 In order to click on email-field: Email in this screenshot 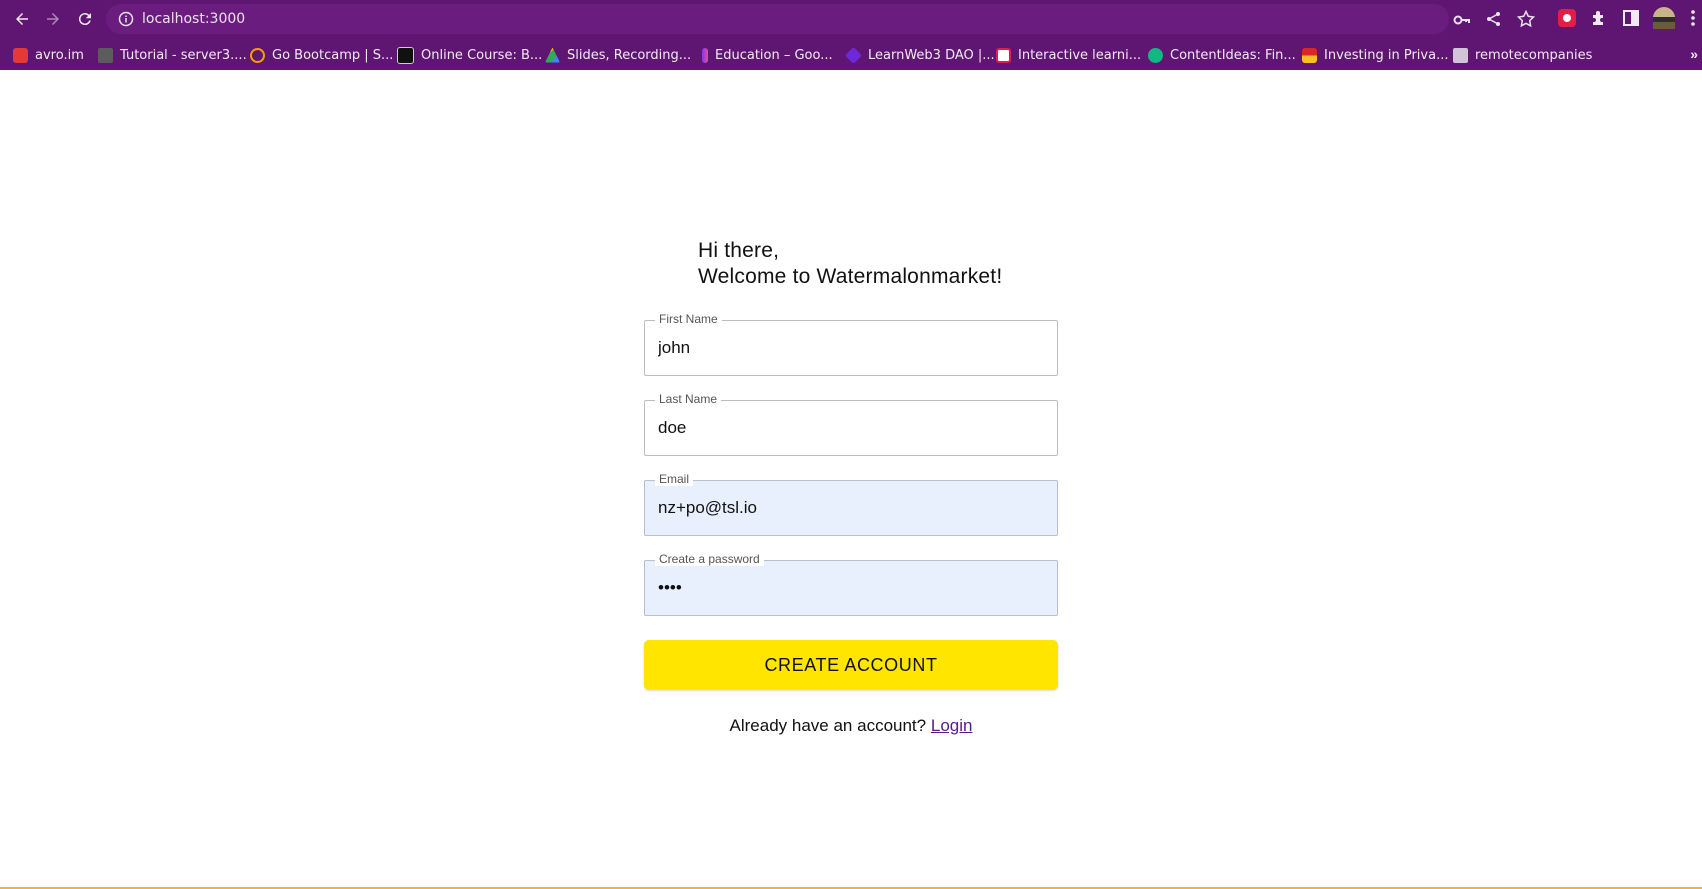, I will do `click(851, 504)`.